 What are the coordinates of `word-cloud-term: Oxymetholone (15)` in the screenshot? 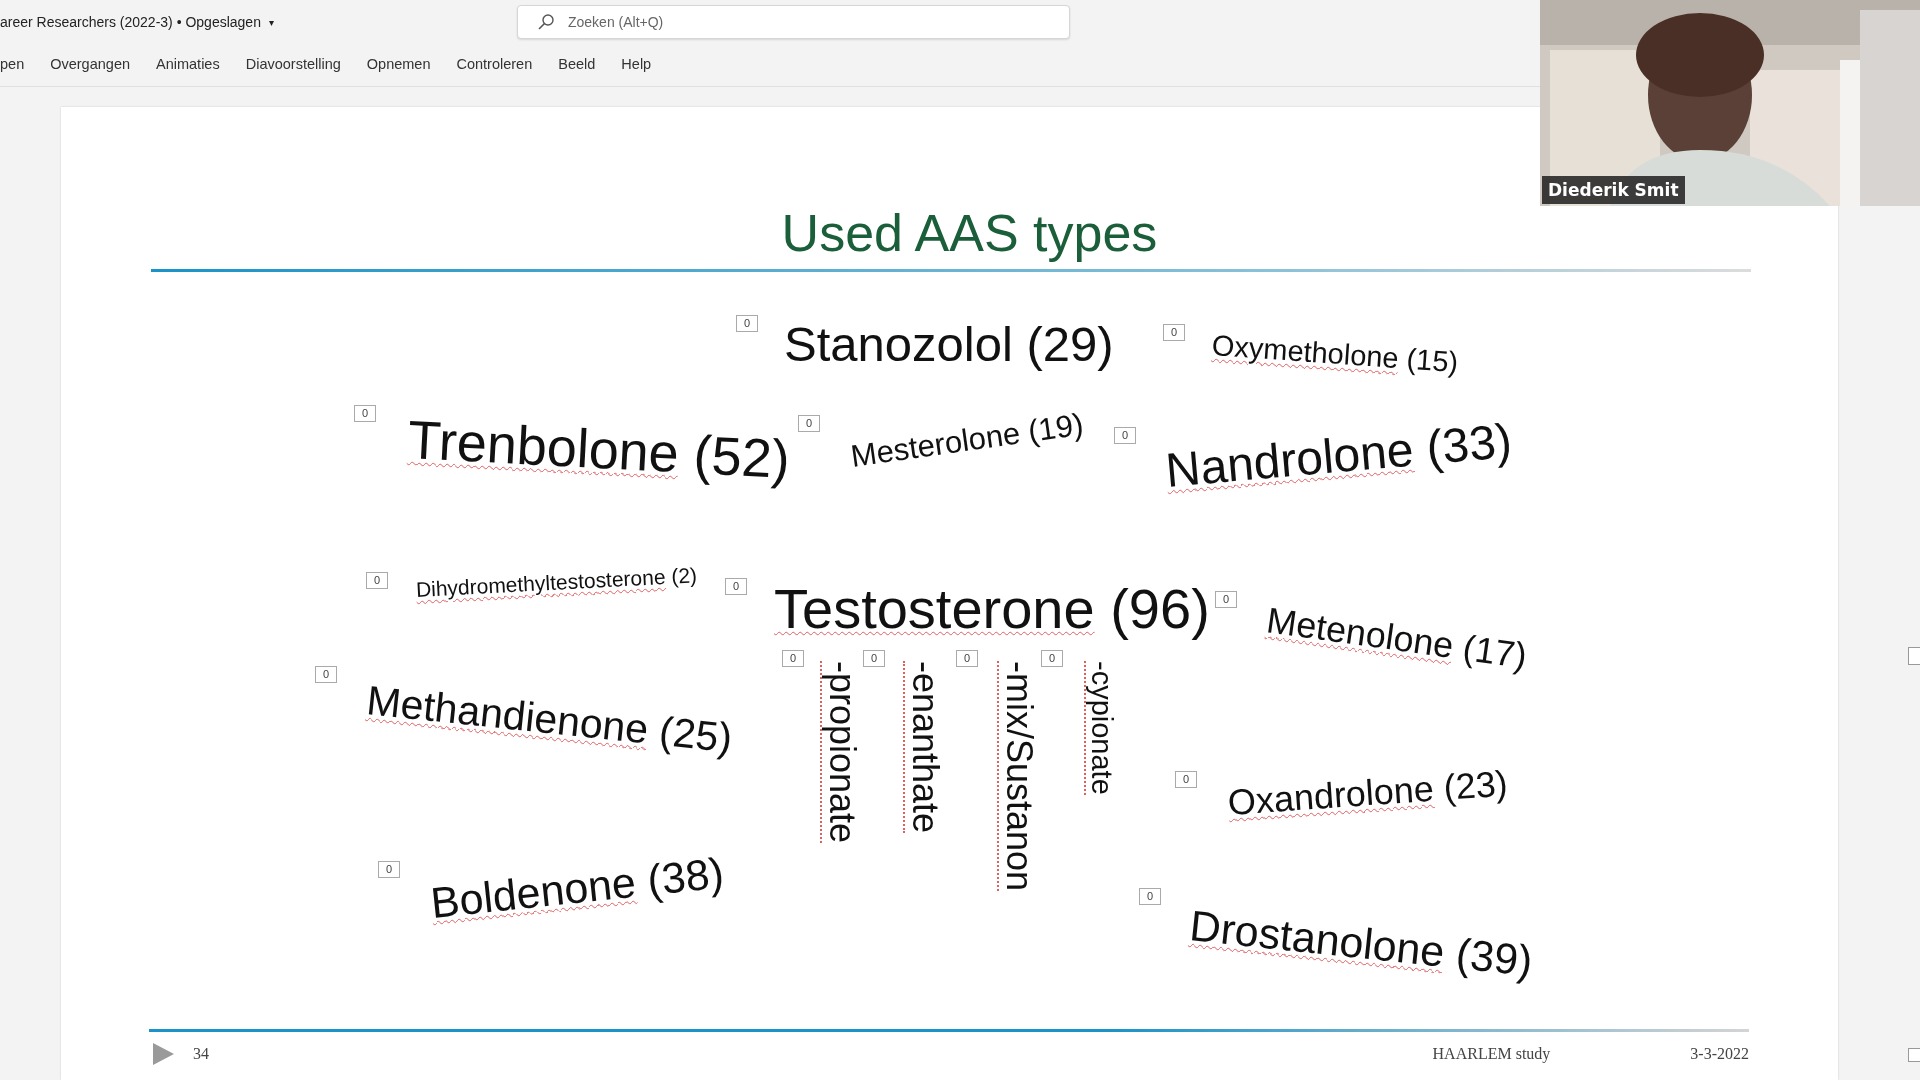 It's located at (1335, 355).